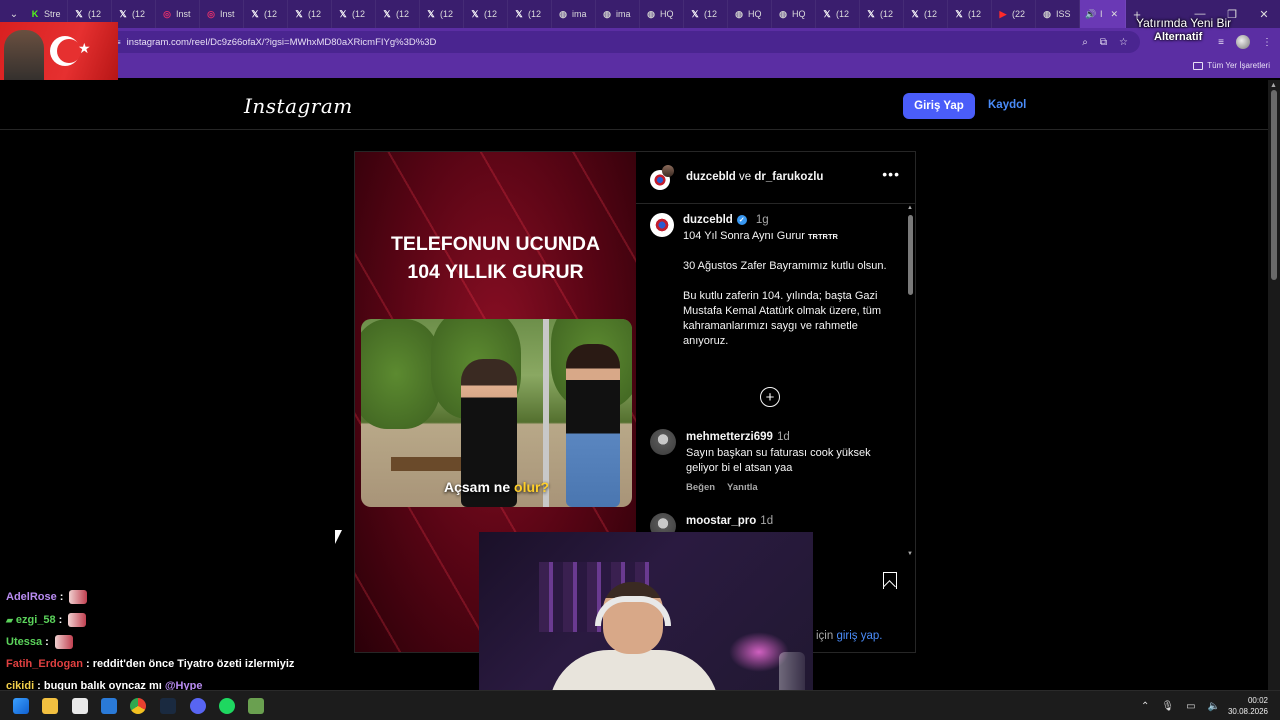  What do you see at coordinates (1264, 14) in the screenshot?
I see `close-window-icon: ✕` at bounding box center [1264, 14].